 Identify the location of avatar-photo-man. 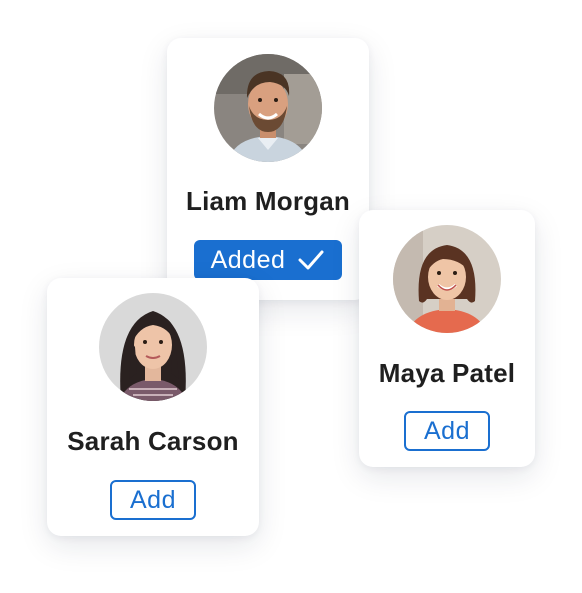
(268, 108).